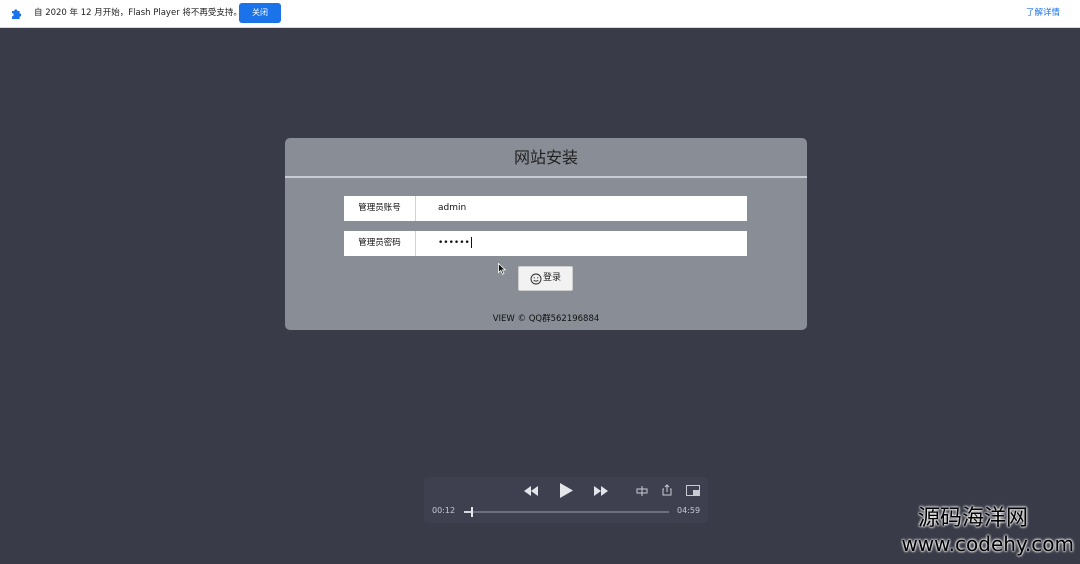  I want to click on learn-more-link: 了解详情, so click(1043, 13).